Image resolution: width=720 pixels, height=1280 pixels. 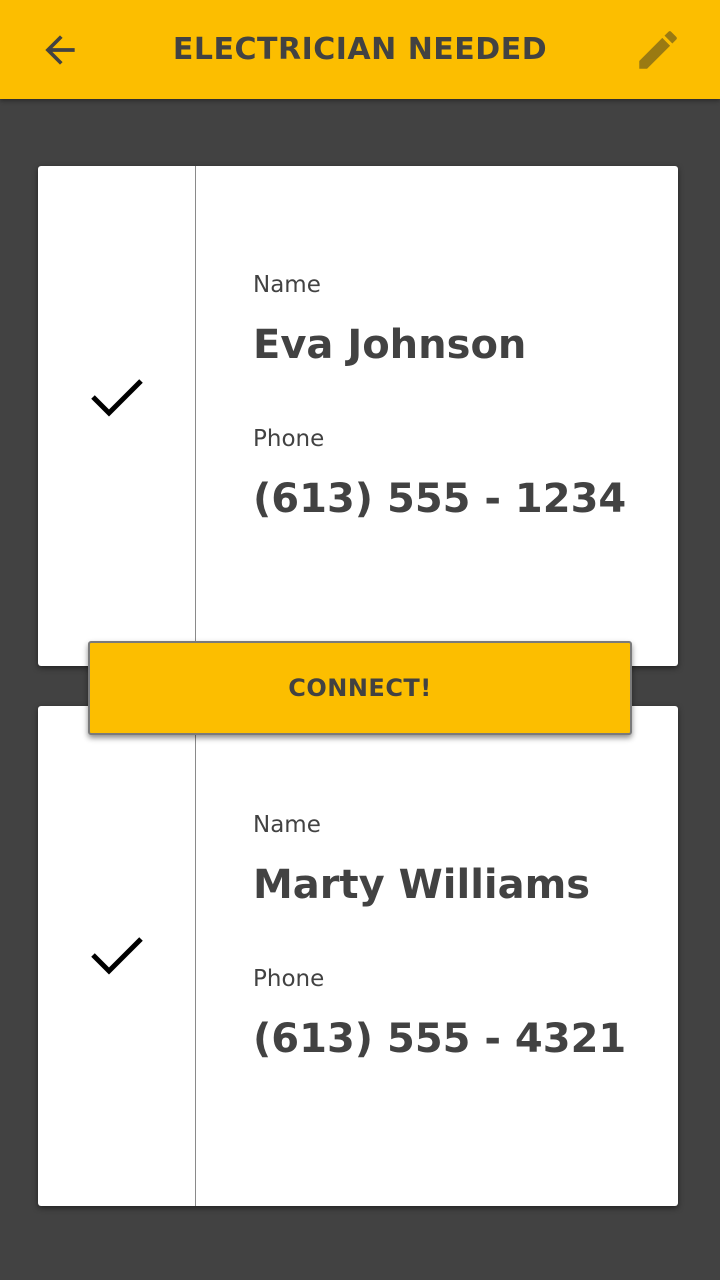 I want to click on pencil-icon, so click(x=658, y=50).